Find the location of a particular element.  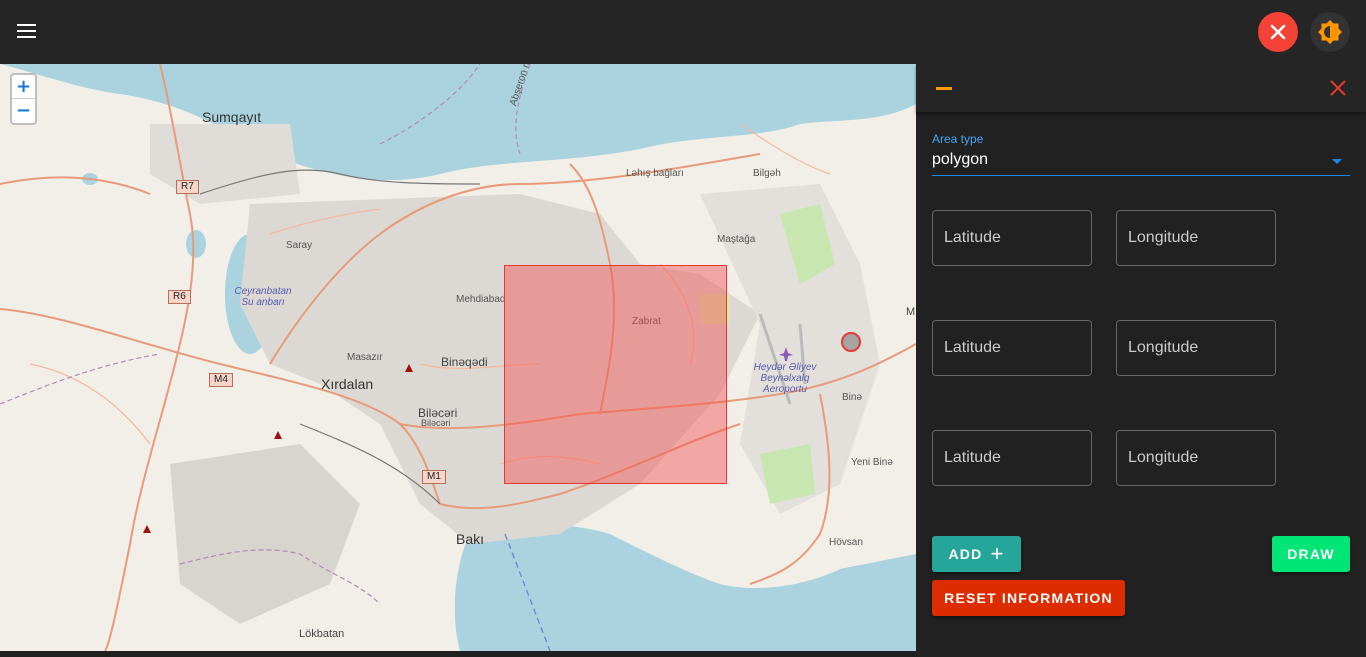

road-shield-m4: M4 is located at coordinates (221, 380).